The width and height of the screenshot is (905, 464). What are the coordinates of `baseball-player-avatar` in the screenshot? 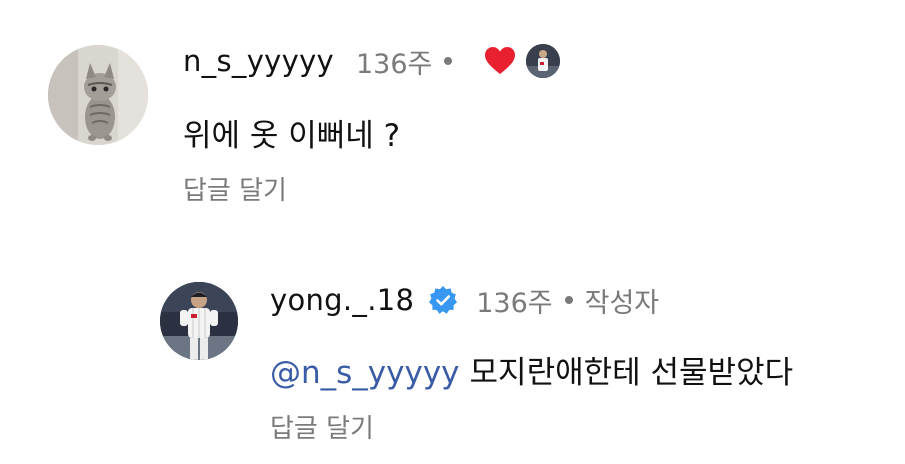 It's located at (199, 321).